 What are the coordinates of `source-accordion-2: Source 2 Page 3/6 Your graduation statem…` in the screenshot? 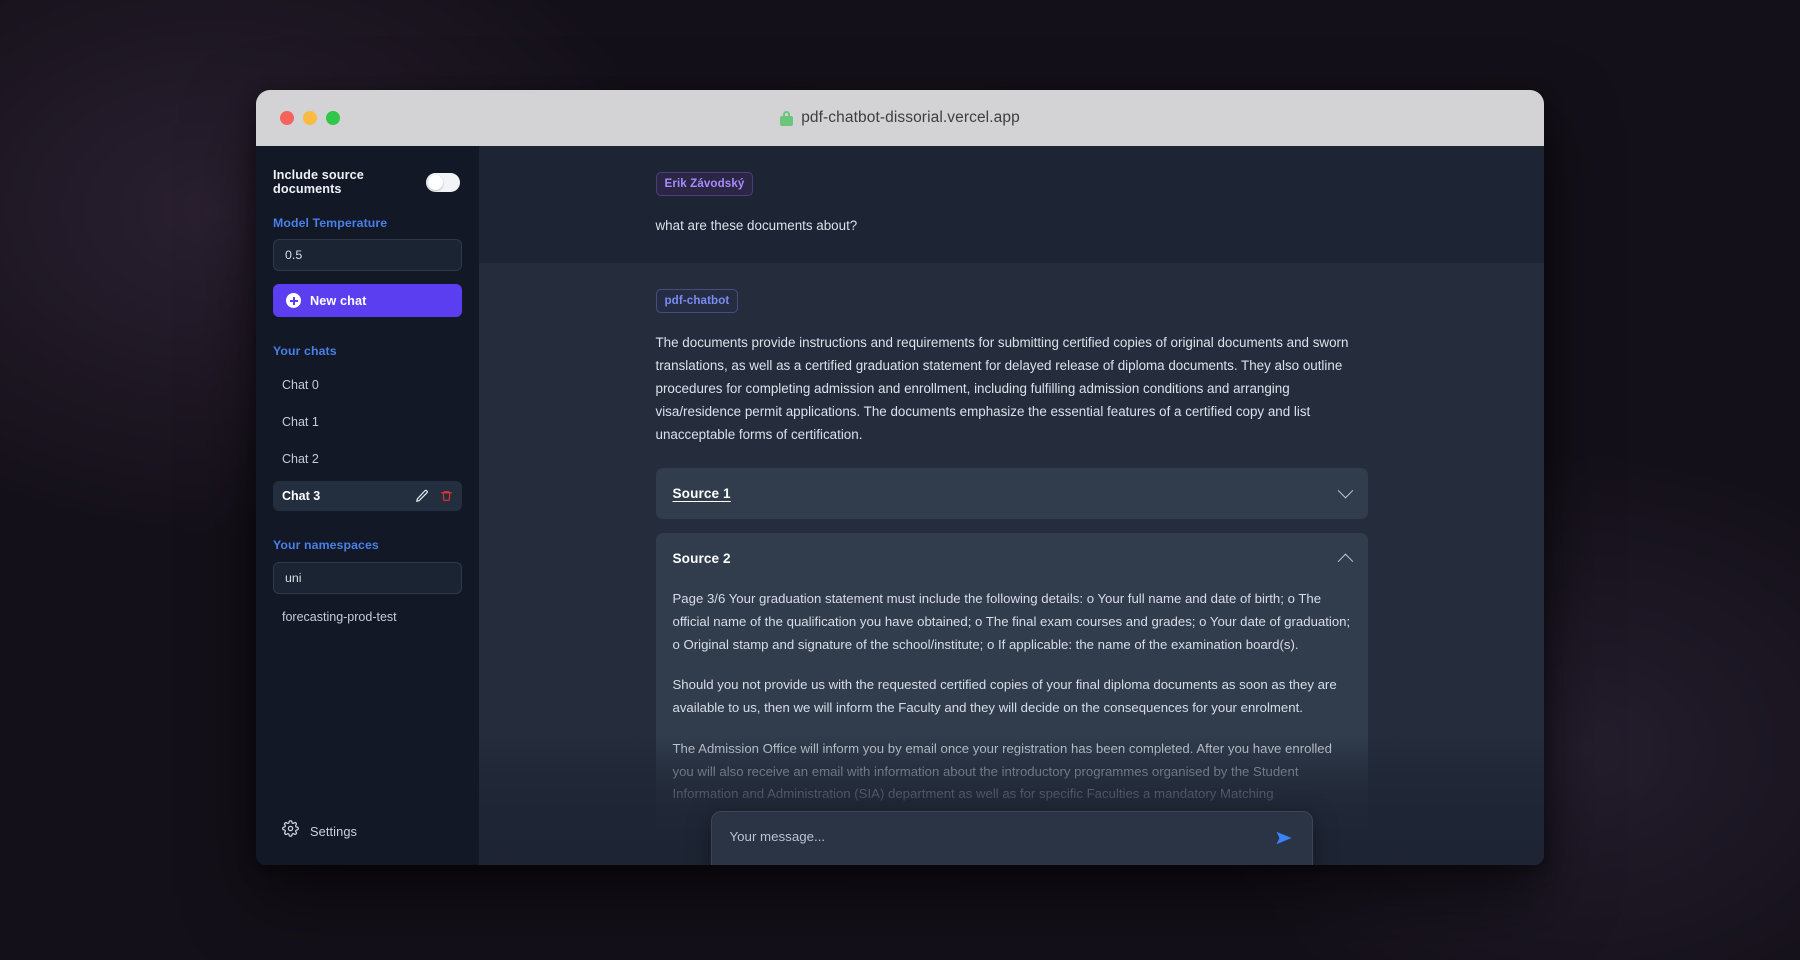 It's located at (1011, 680).